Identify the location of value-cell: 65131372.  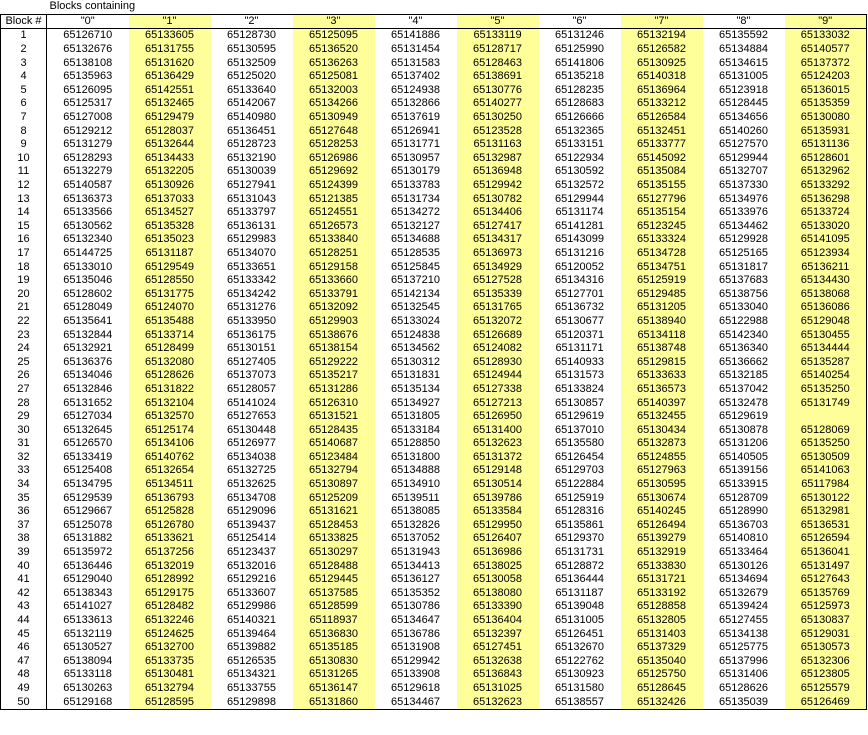
(497, 457).